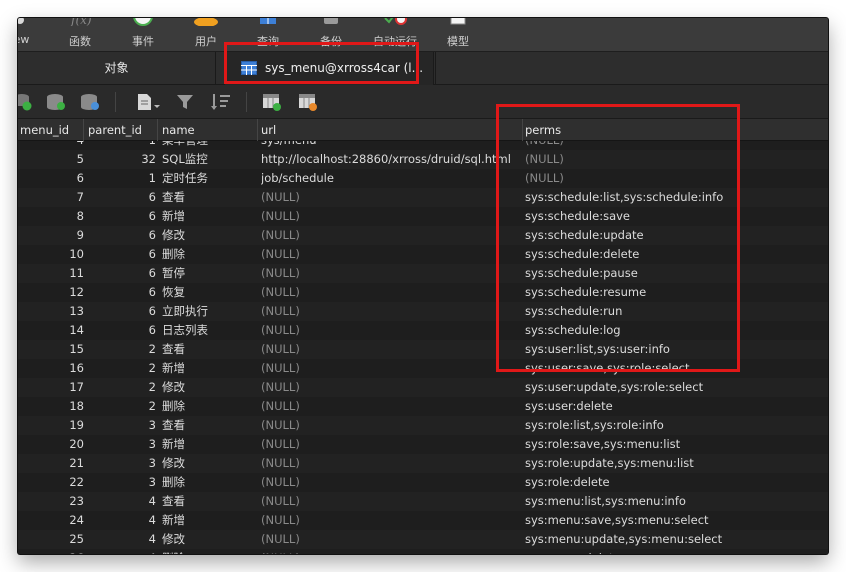  I want to click on cell-perms: sys:menu:save,sys:menu:select, so click(675, 520).